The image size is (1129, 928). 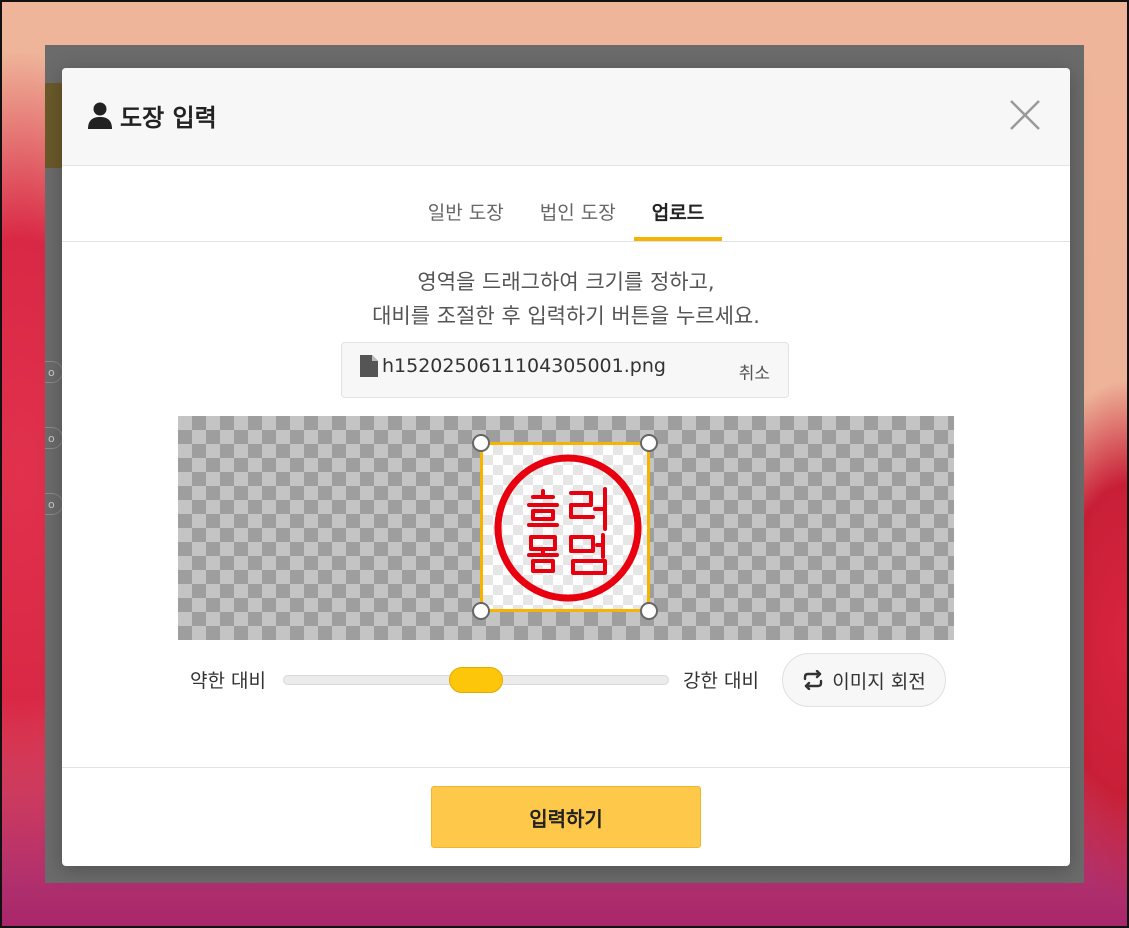 I want to click on file-info-box: h1520250611104305001.png 취소, so click(x=565, y=370).